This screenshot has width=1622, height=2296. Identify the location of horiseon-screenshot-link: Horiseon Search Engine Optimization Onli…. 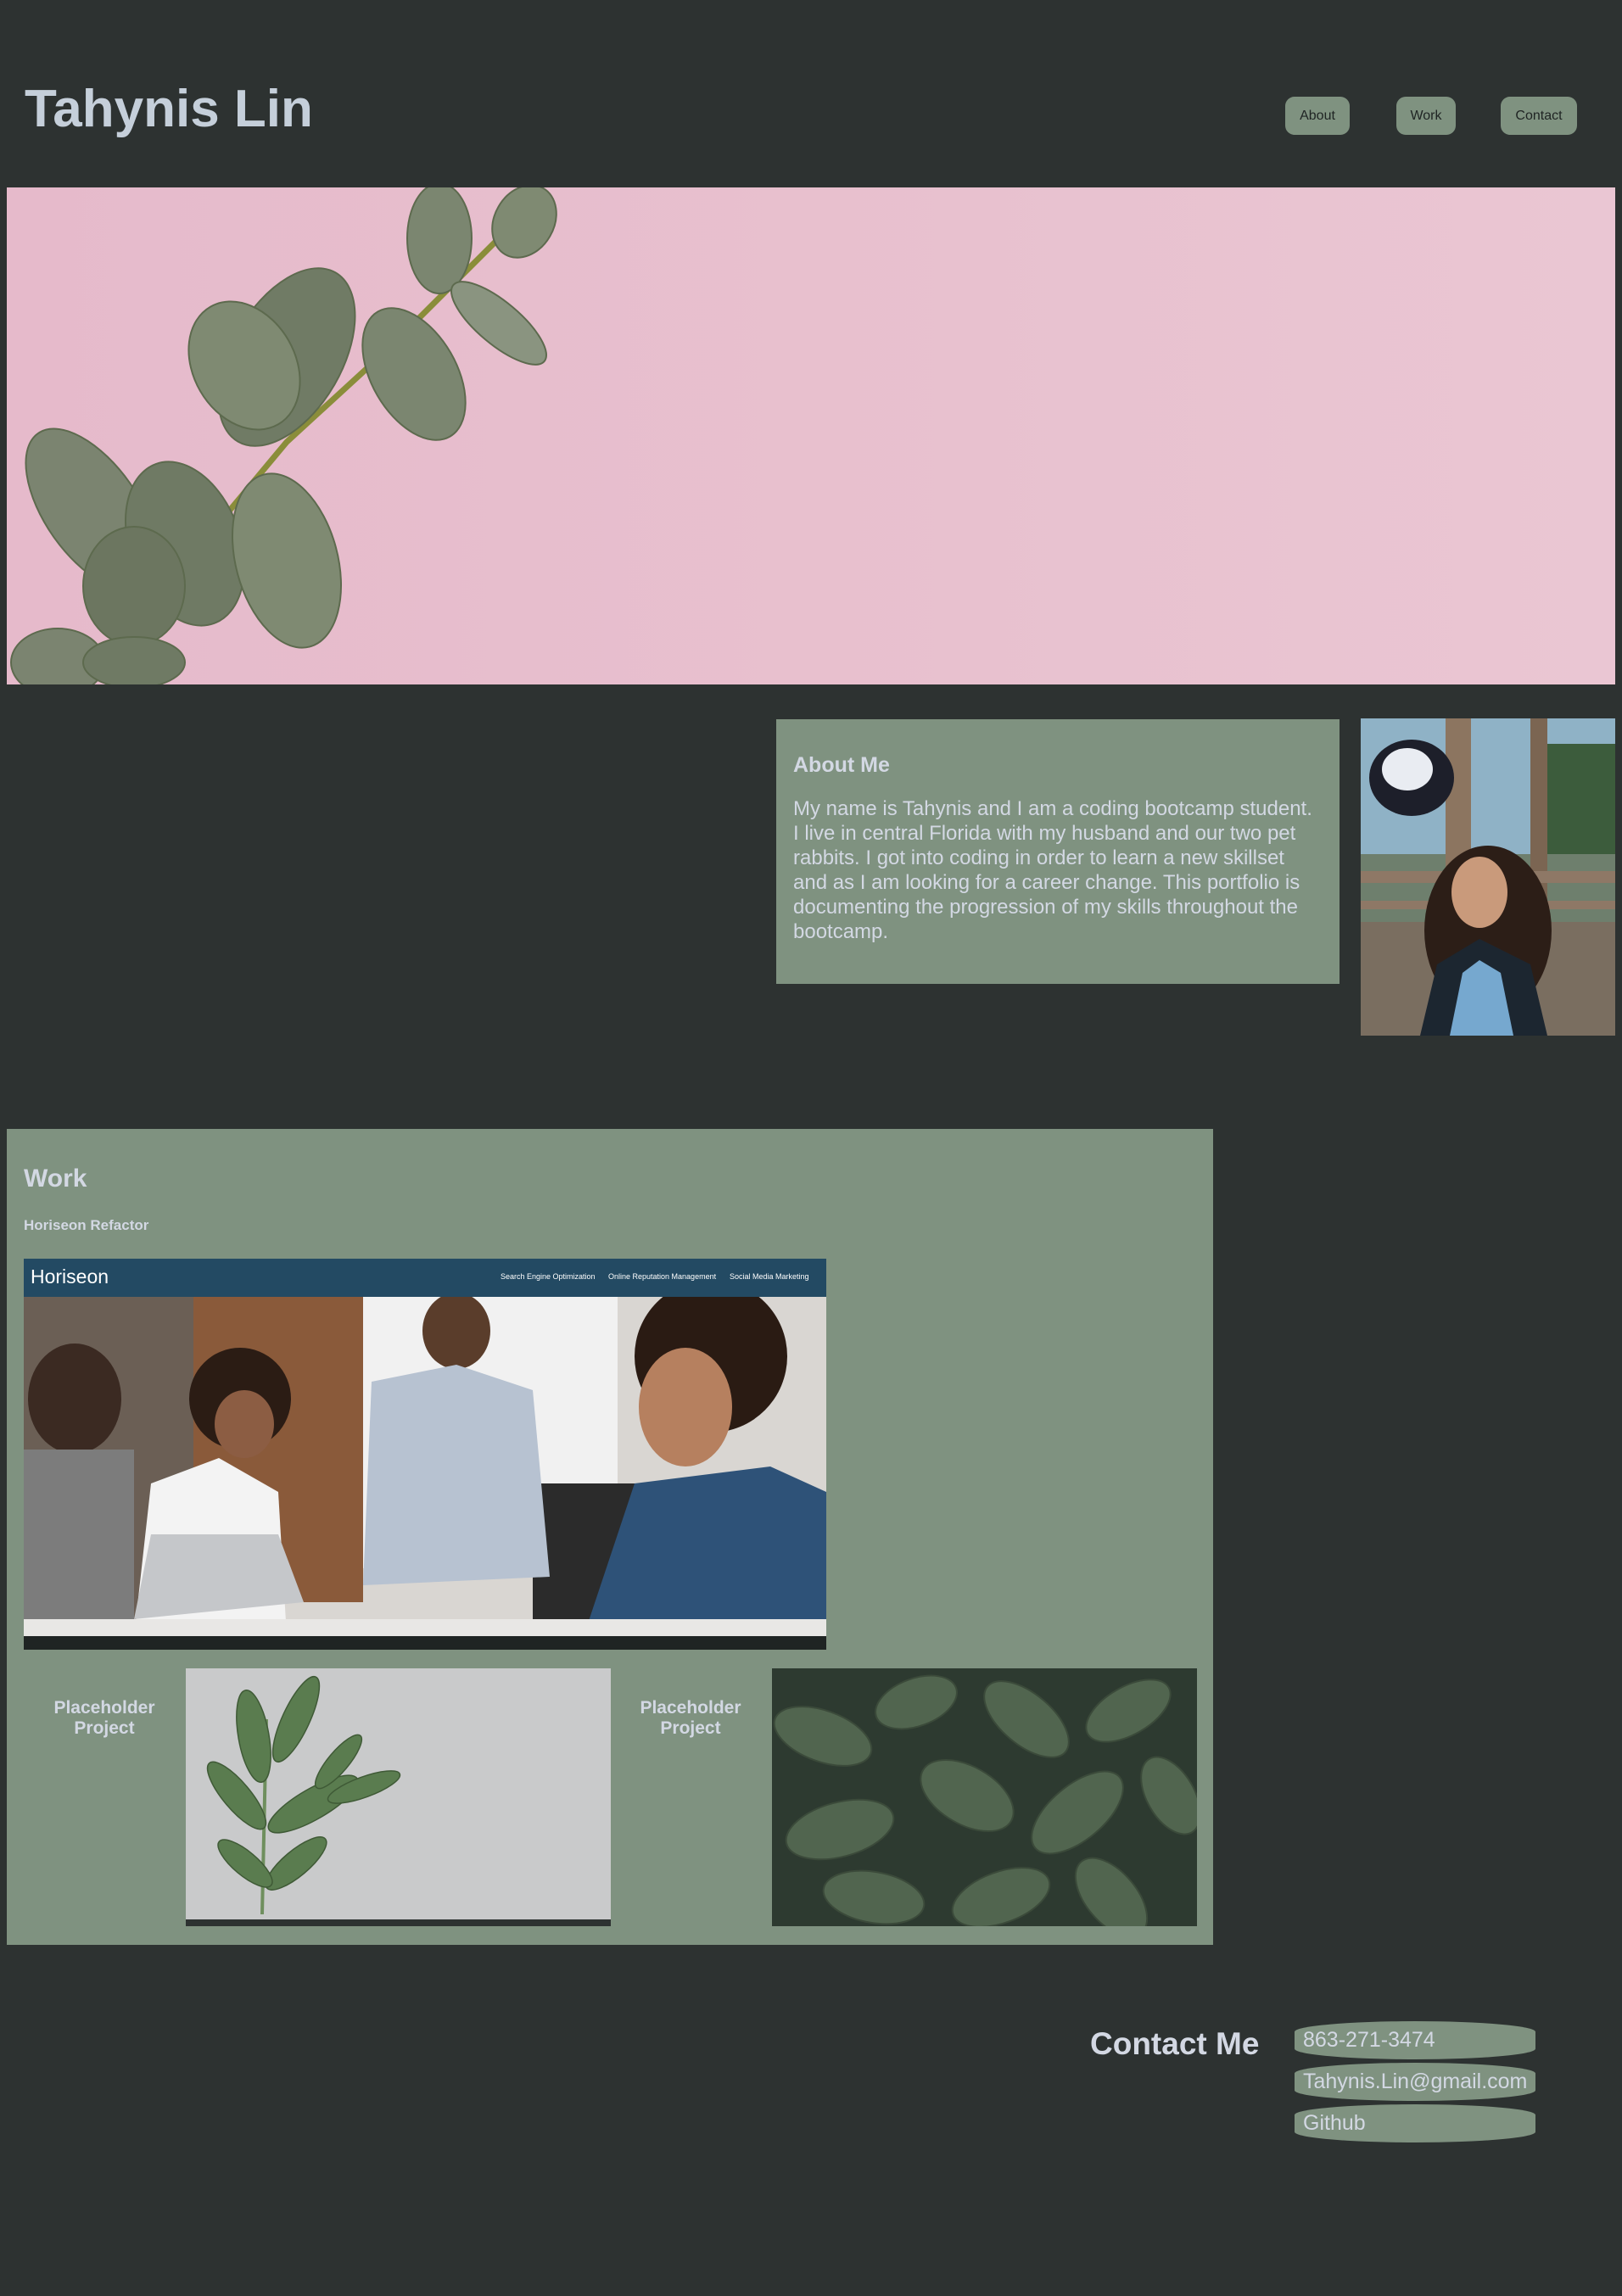
(425, 1454).